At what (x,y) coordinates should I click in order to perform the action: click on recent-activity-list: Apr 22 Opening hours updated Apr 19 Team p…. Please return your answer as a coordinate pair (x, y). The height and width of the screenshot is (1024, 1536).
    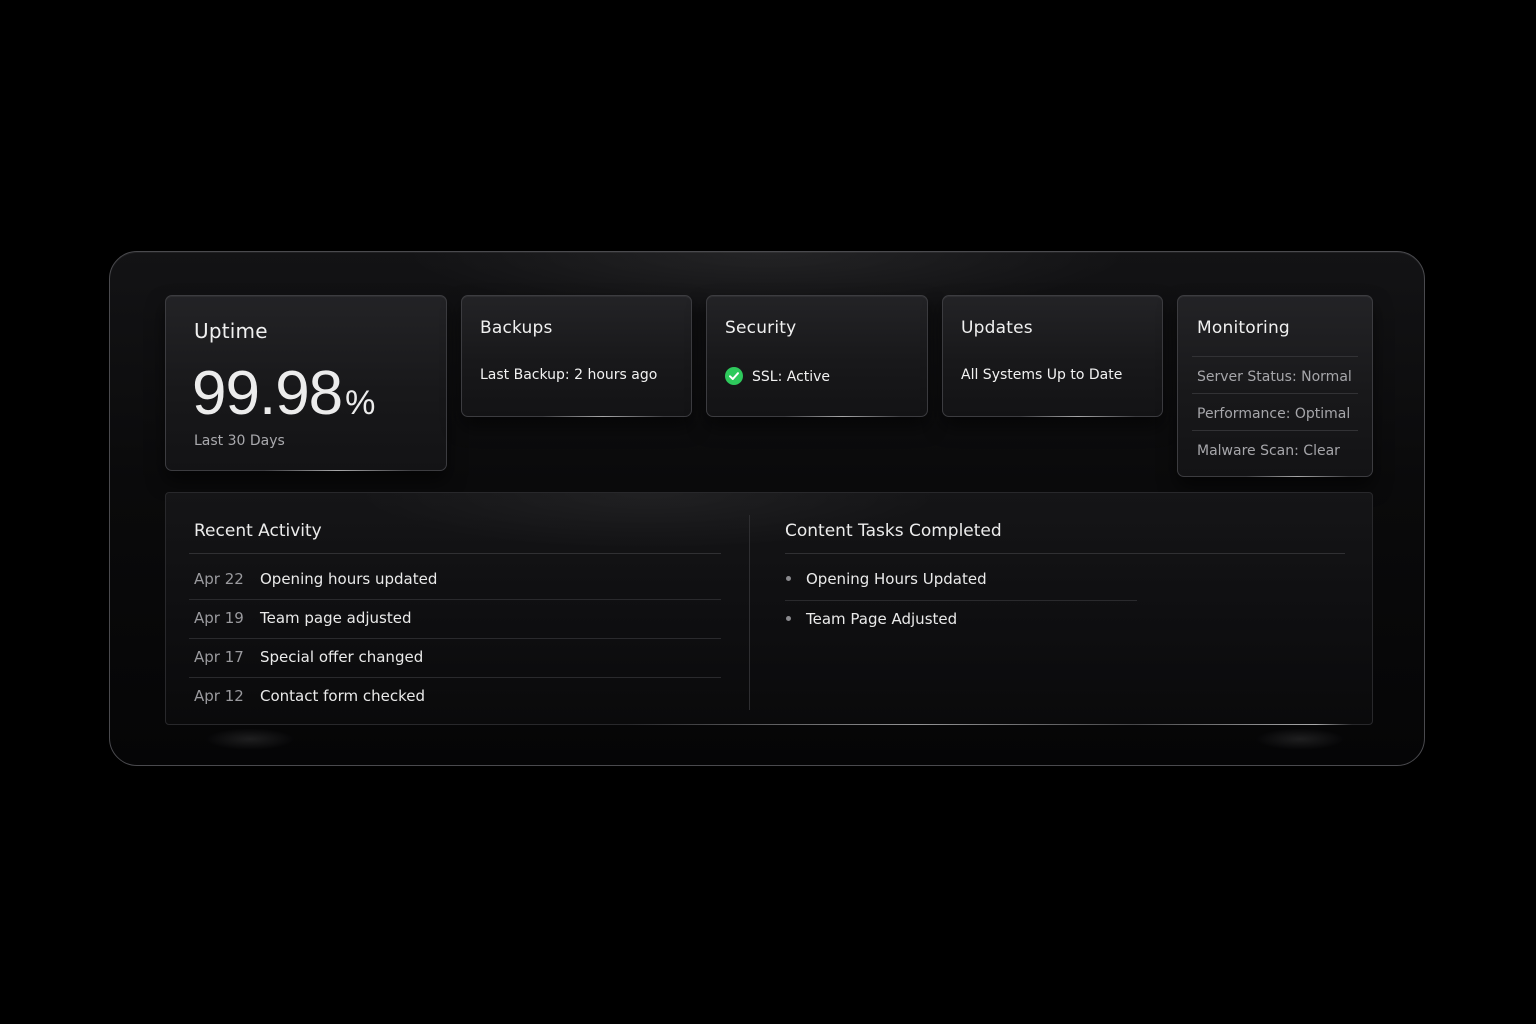
    Looking at the image, I should click on (455, 639).